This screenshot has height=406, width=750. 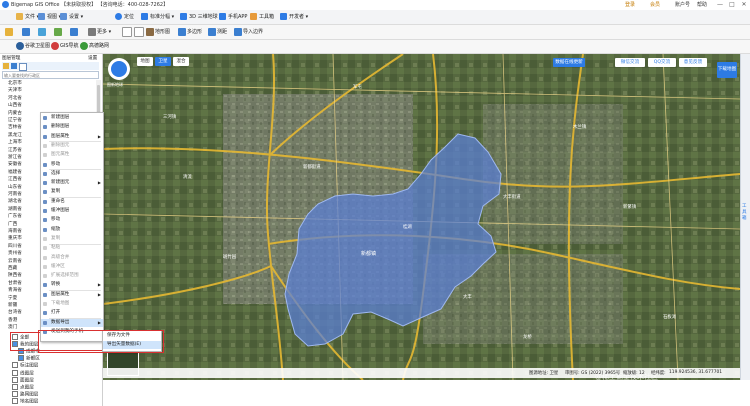 I want to click on tab-map: 地图, so click(x=145, y=61).